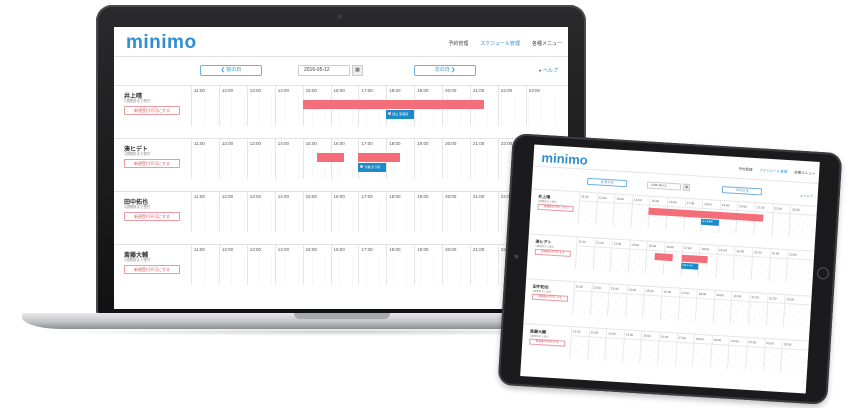  Describe the element at coordinates (342, 316) in the screenshot. I see `laptop-notch` at that location.